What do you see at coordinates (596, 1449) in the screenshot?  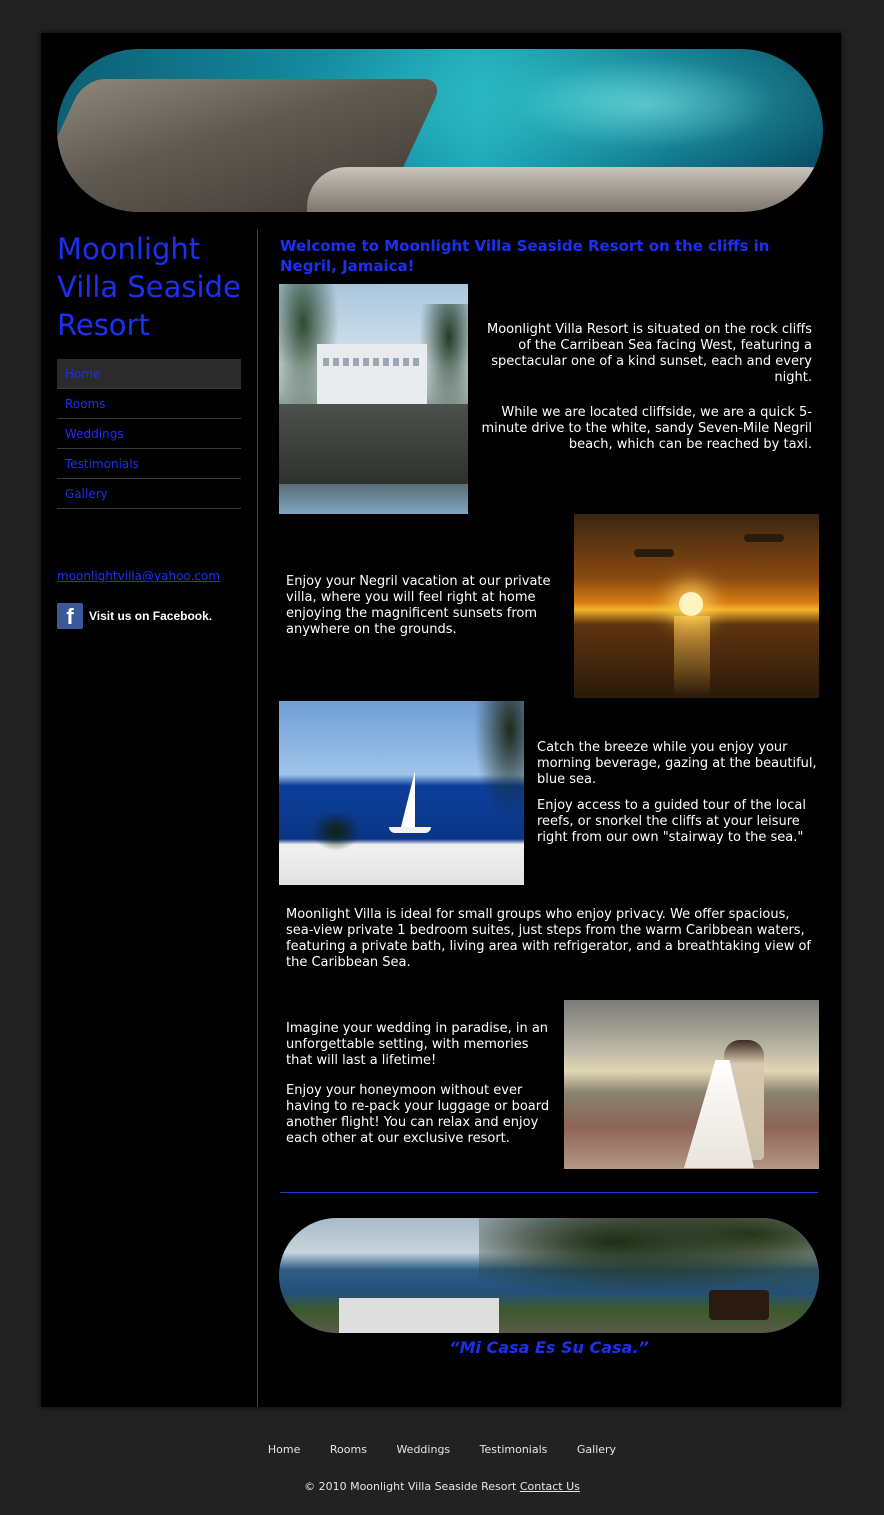 I see `footer-link-gallery: Gallery` at bounding box center [596, 1449].